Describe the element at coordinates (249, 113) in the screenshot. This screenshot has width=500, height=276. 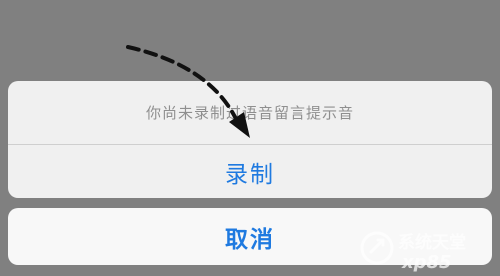
I see `sheet-message: 你尚未录制过语音留言提示音` at that location.